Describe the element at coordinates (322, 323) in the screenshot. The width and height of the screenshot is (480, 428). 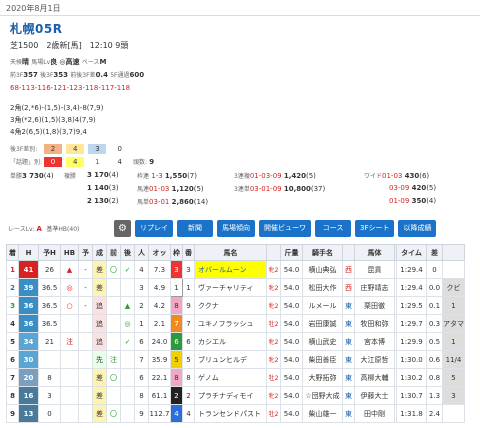
I see `cell-jockey: 岩田康誠` at that location.